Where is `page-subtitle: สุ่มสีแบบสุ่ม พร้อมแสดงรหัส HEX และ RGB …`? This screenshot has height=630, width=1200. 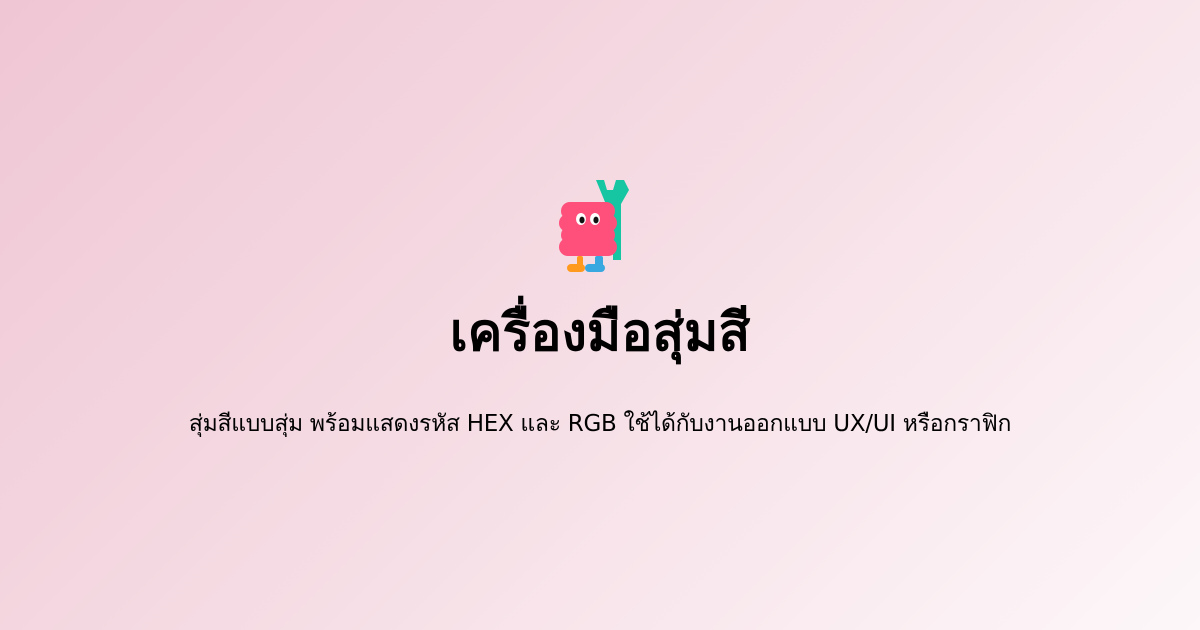
page-subtitle: สุ่มสีแบบสุ่ม พร้อมแสดงรหัส HEX และ RGB … is located at coordinates (600, 424).